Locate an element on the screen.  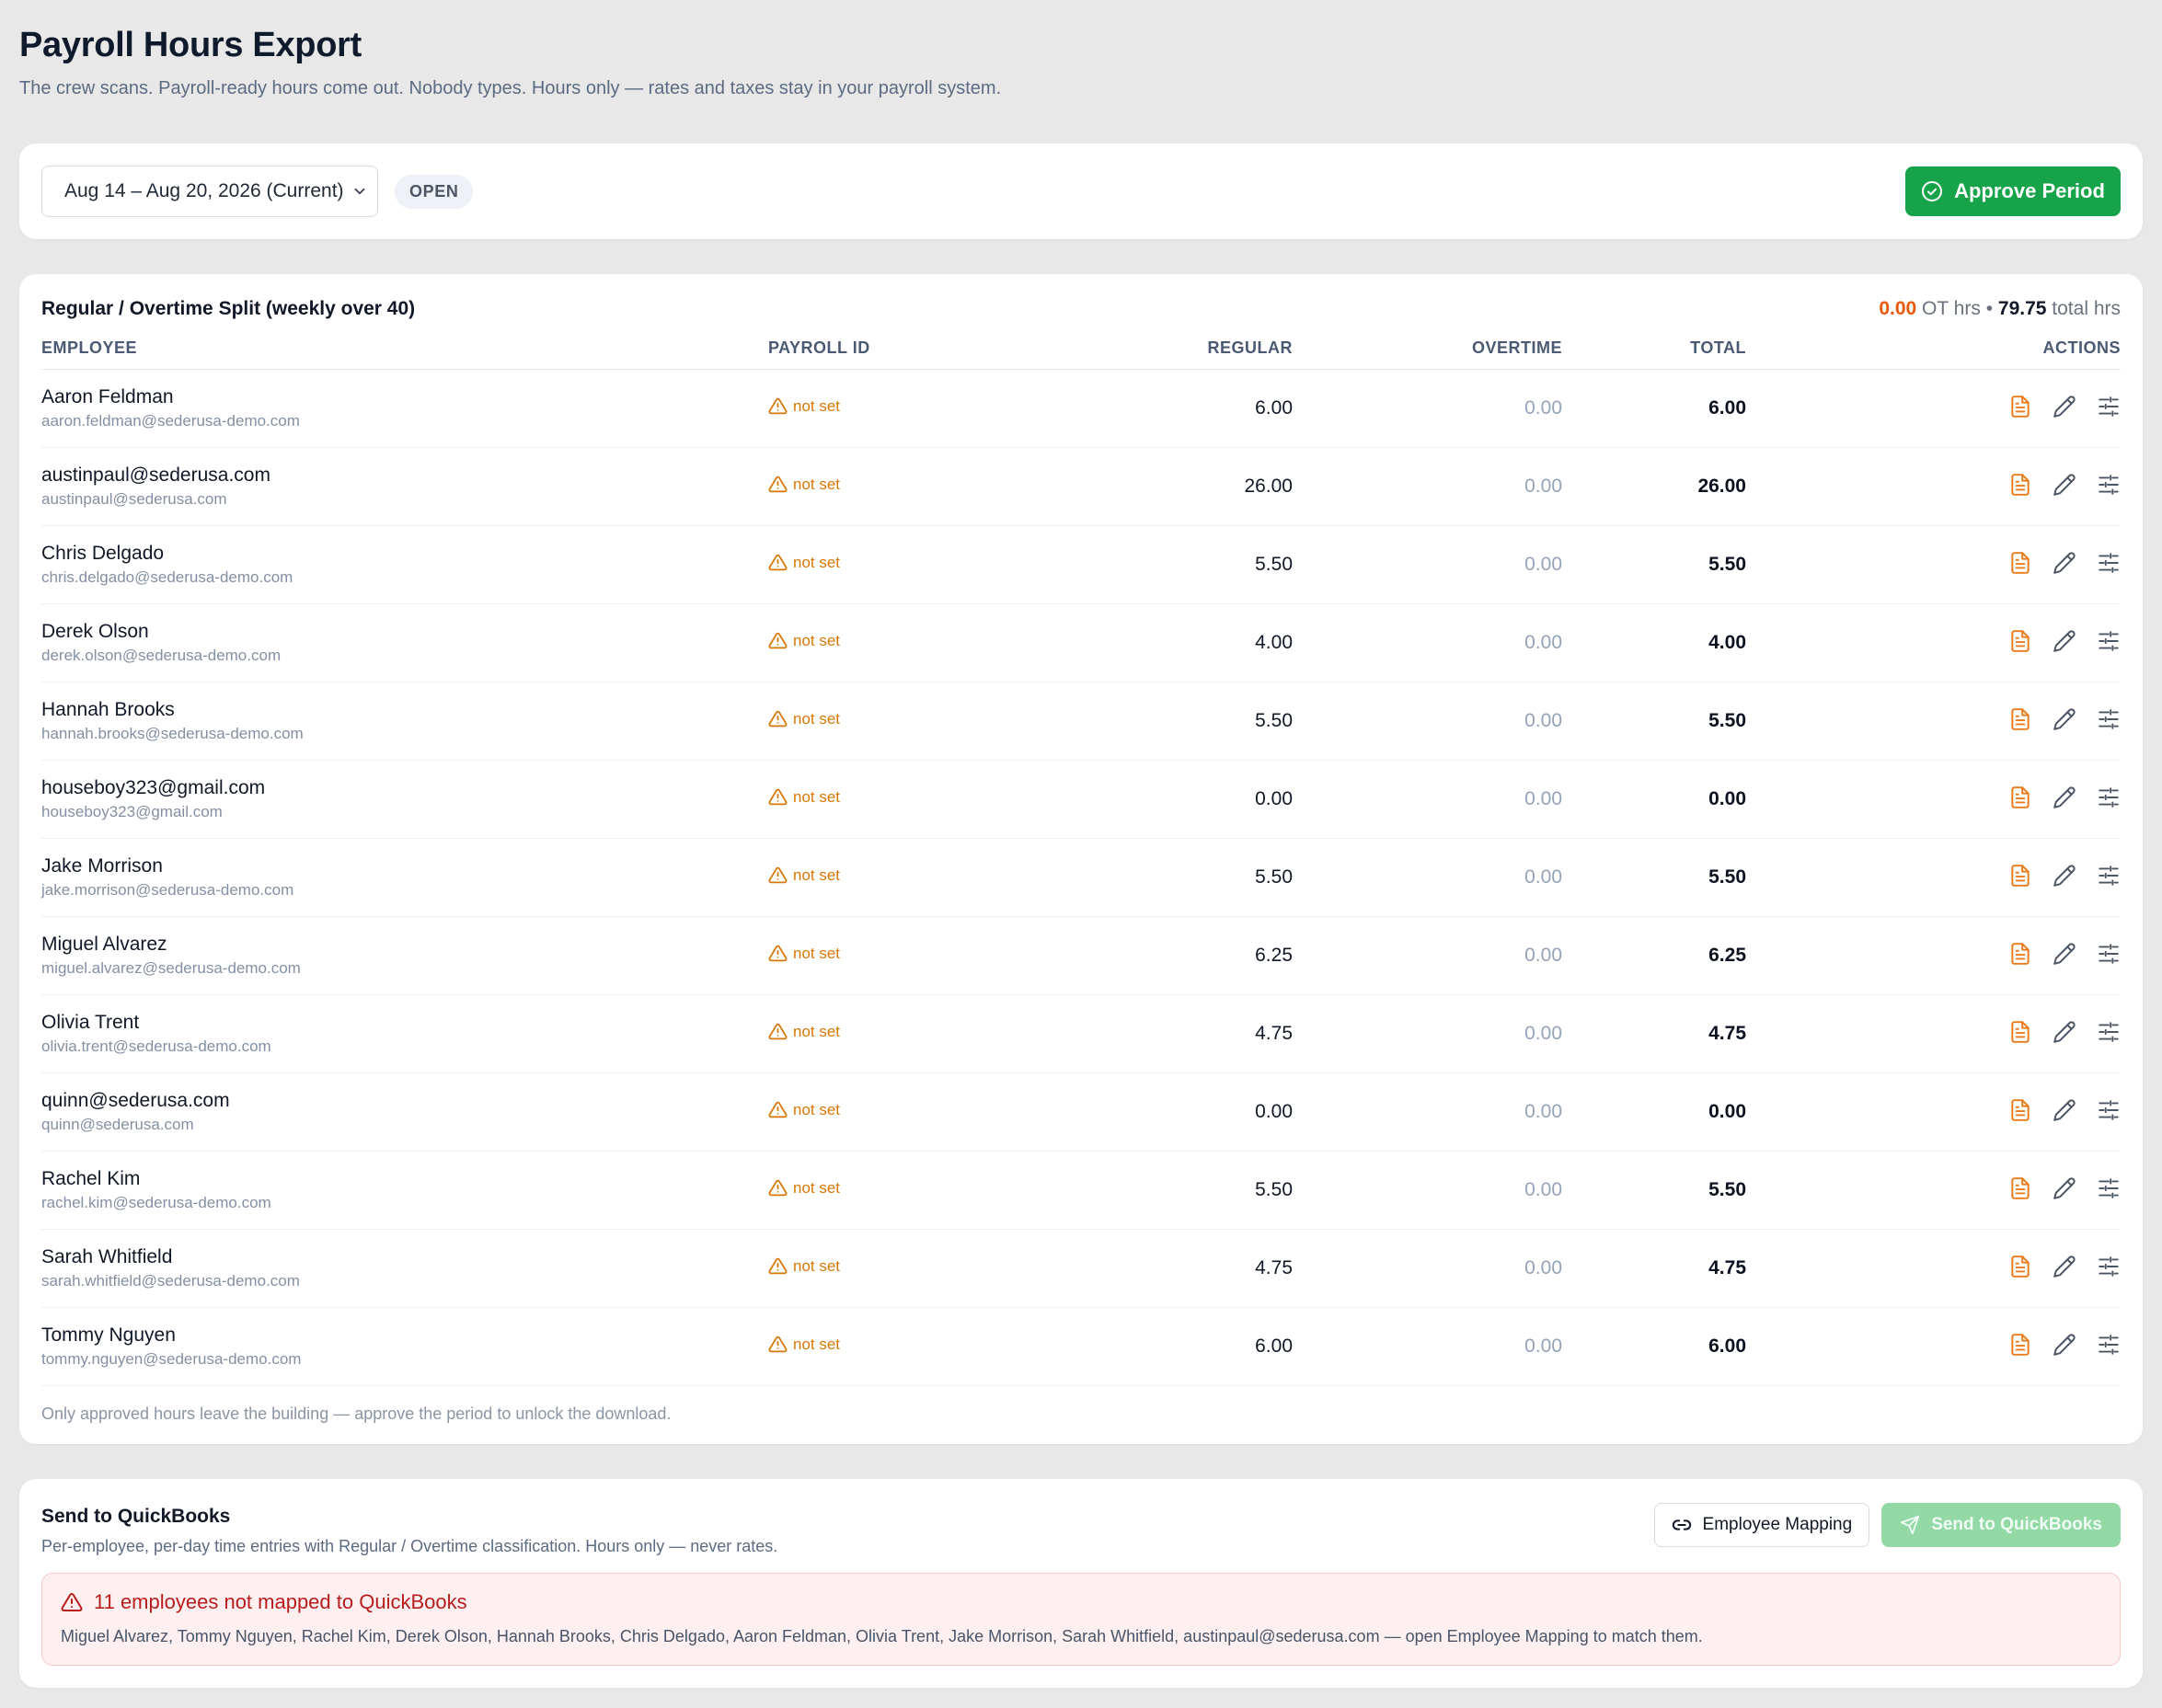
total-hours: 4.00 is located at coordinates (1727, 642).